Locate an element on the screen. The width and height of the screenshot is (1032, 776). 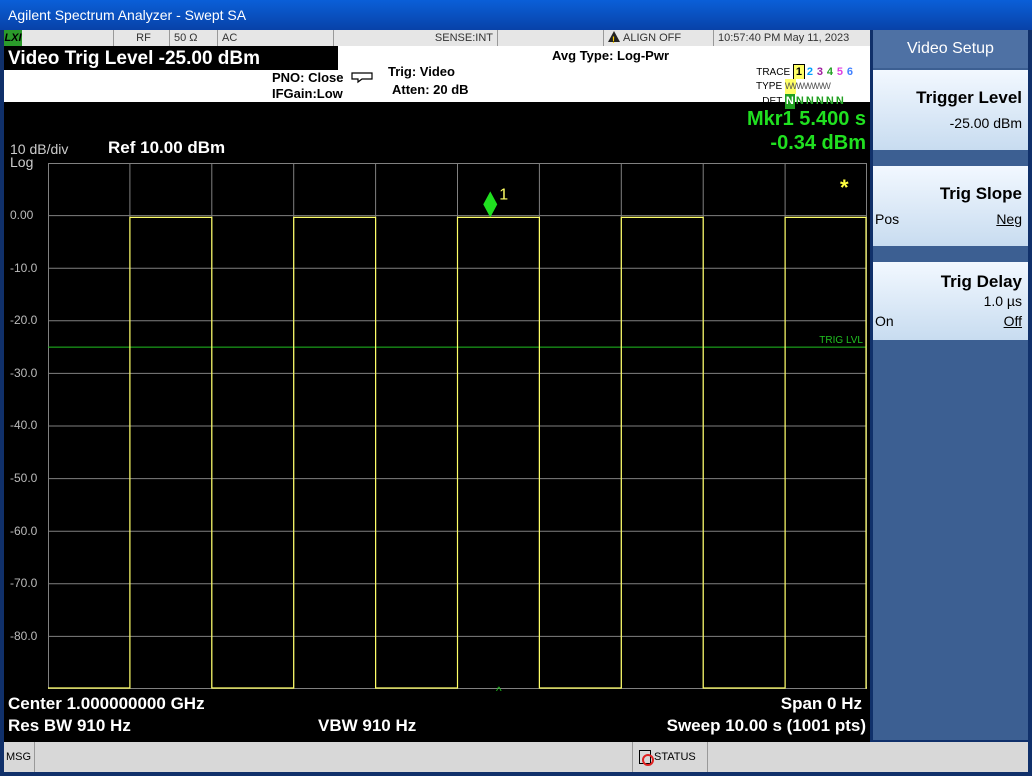
sweep-time: Sweep 10.00 s (1001 pts) is located at coordinates (766, 725).